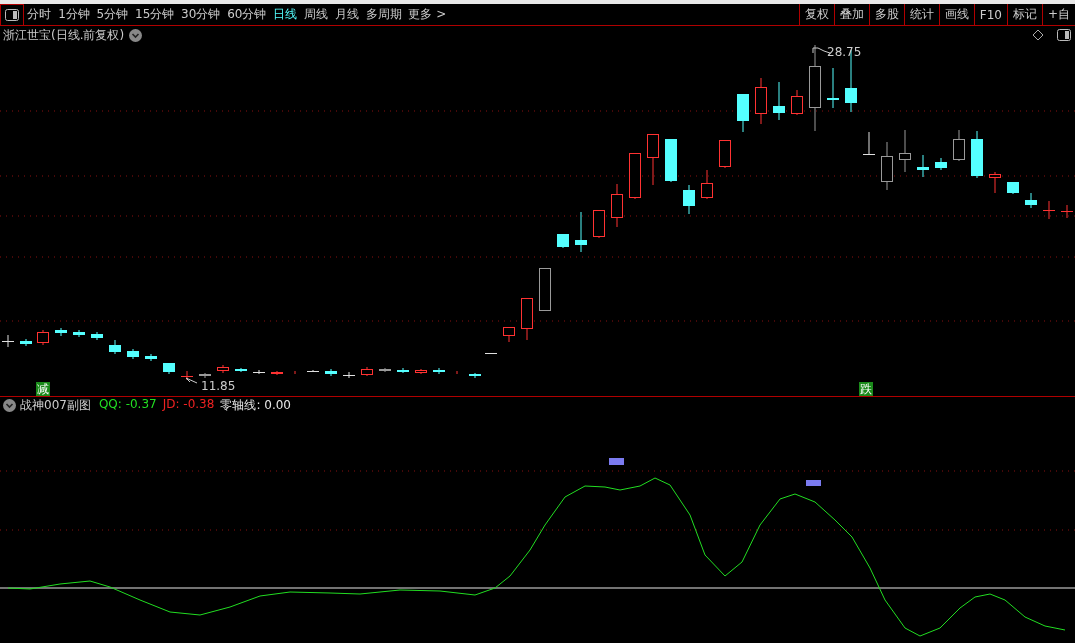 The width and height of the screenshot is (1075, 643). I want to click on period-tab: 分时, so click(39, 14).